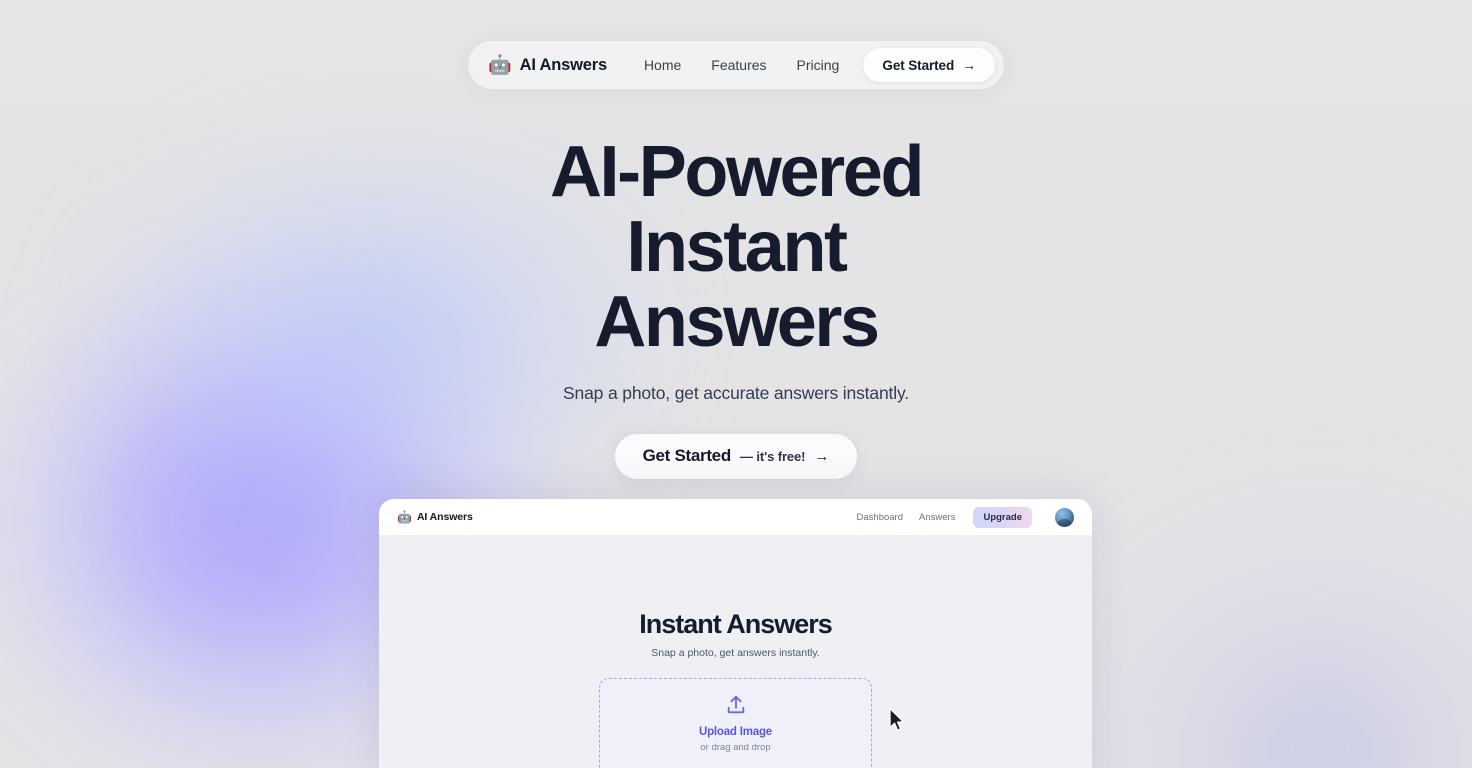  I want to click on upload-icon, so click(735, 704).